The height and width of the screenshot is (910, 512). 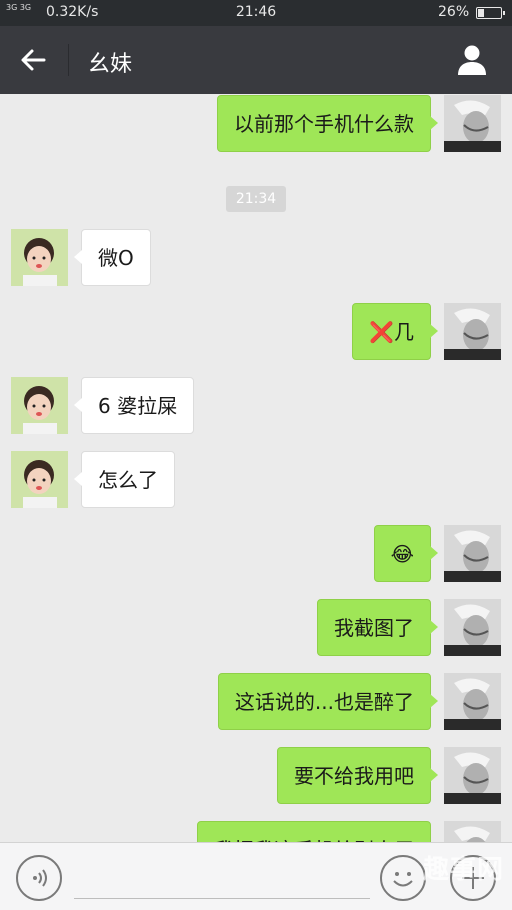 I want to click on input-bar: 趣事网, so click(x=256, y=876).